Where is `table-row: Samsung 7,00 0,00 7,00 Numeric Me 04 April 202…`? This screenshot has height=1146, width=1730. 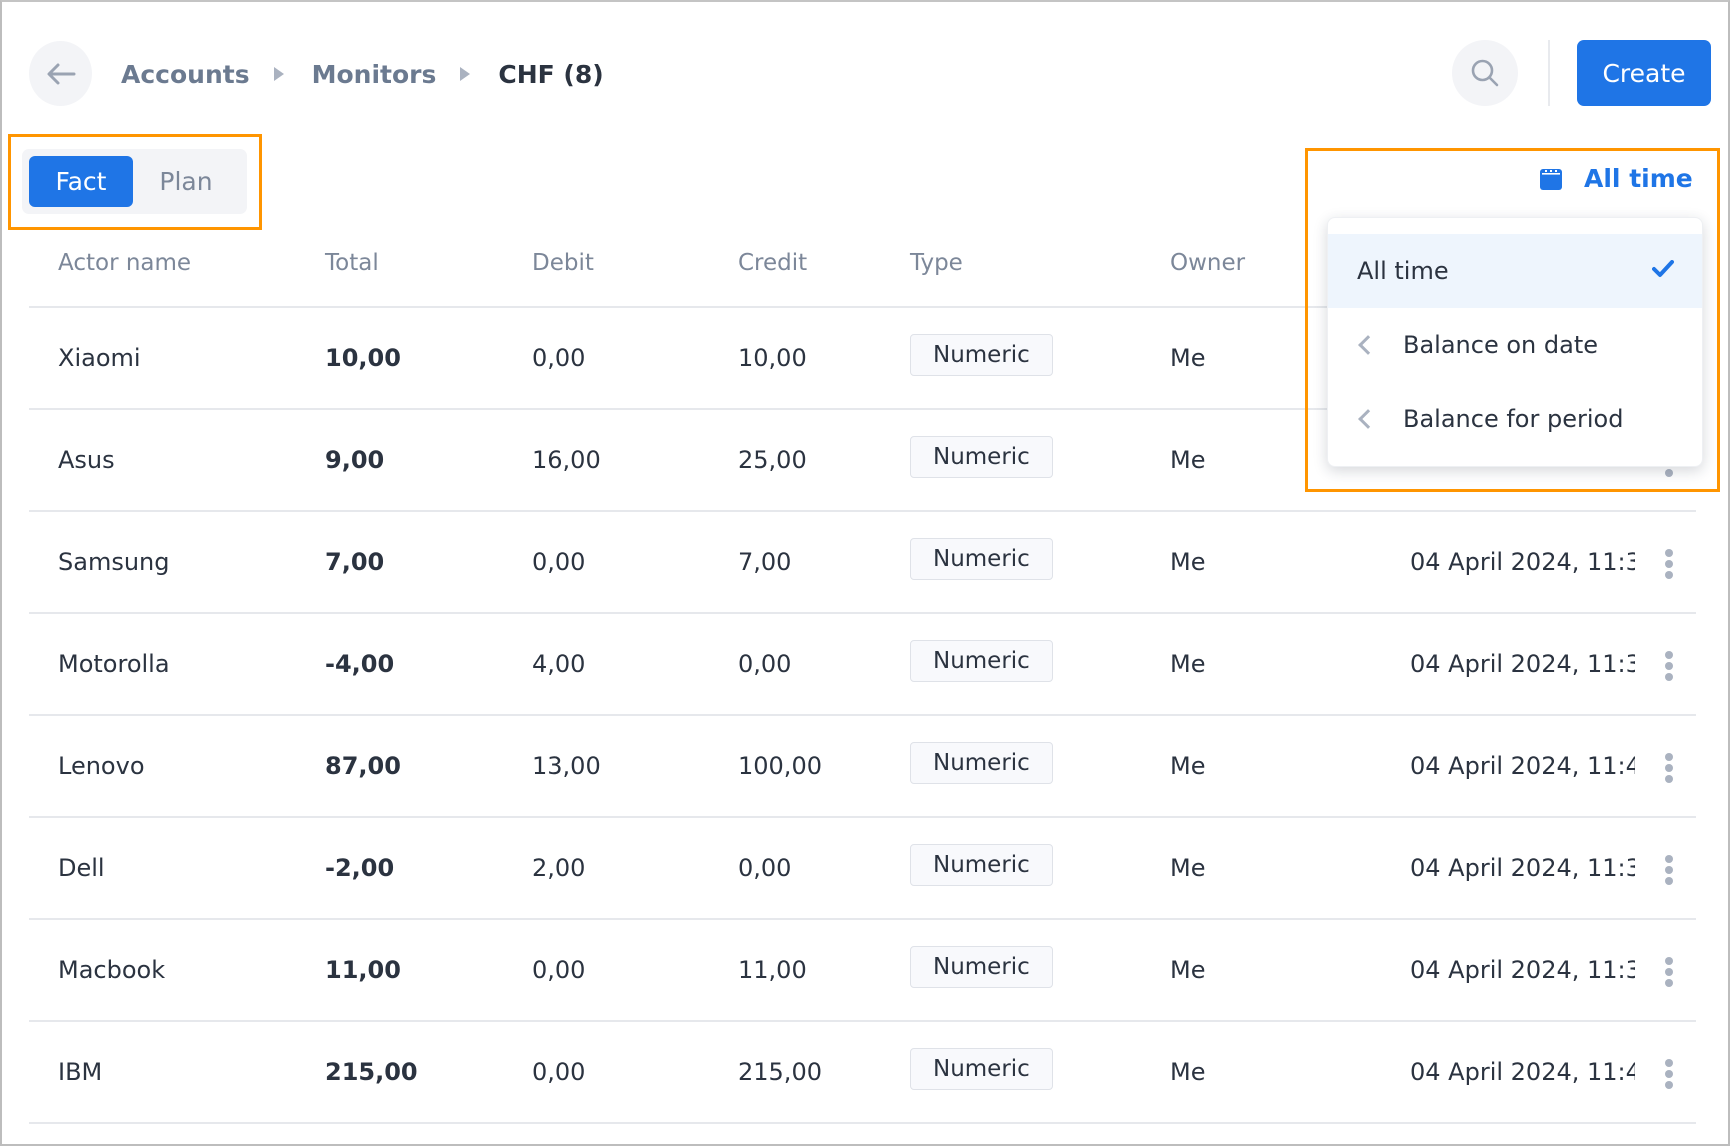 table-row: Samsung 7,00 0,00 7,00 Numeric Me 04 April 202… is located at coordinates (862, 563).